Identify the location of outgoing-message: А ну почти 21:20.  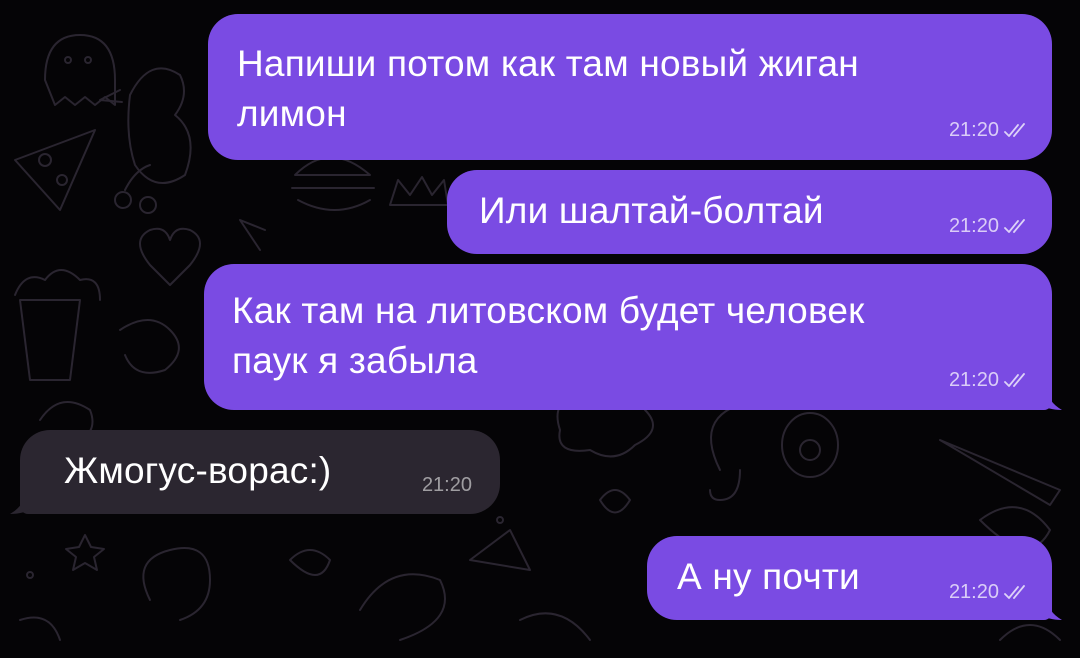
(849, 578).